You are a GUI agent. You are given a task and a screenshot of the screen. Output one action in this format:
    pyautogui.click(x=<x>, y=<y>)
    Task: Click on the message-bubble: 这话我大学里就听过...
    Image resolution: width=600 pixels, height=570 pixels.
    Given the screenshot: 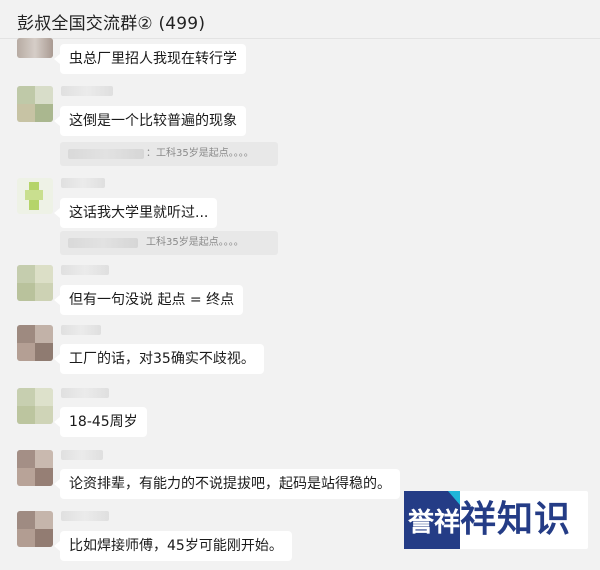 What is the action you would take?
    pyautogui.click(x=135, y=213)
    